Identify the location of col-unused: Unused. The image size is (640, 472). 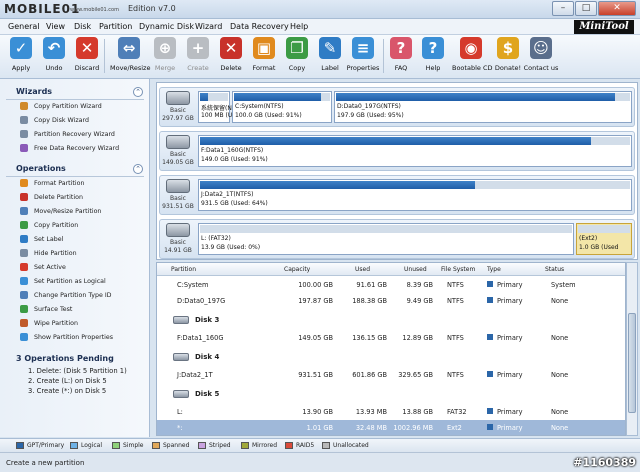
(415, 269).